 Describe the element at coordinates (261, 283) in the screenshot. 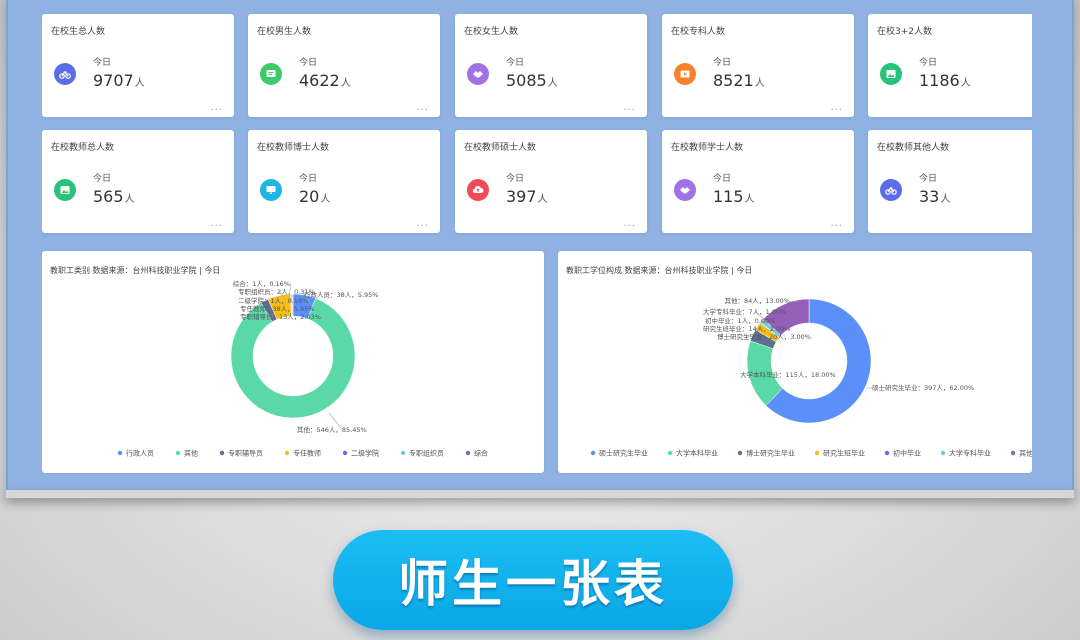

I see `slice-label: 综合：1人，0.16%` at that location.